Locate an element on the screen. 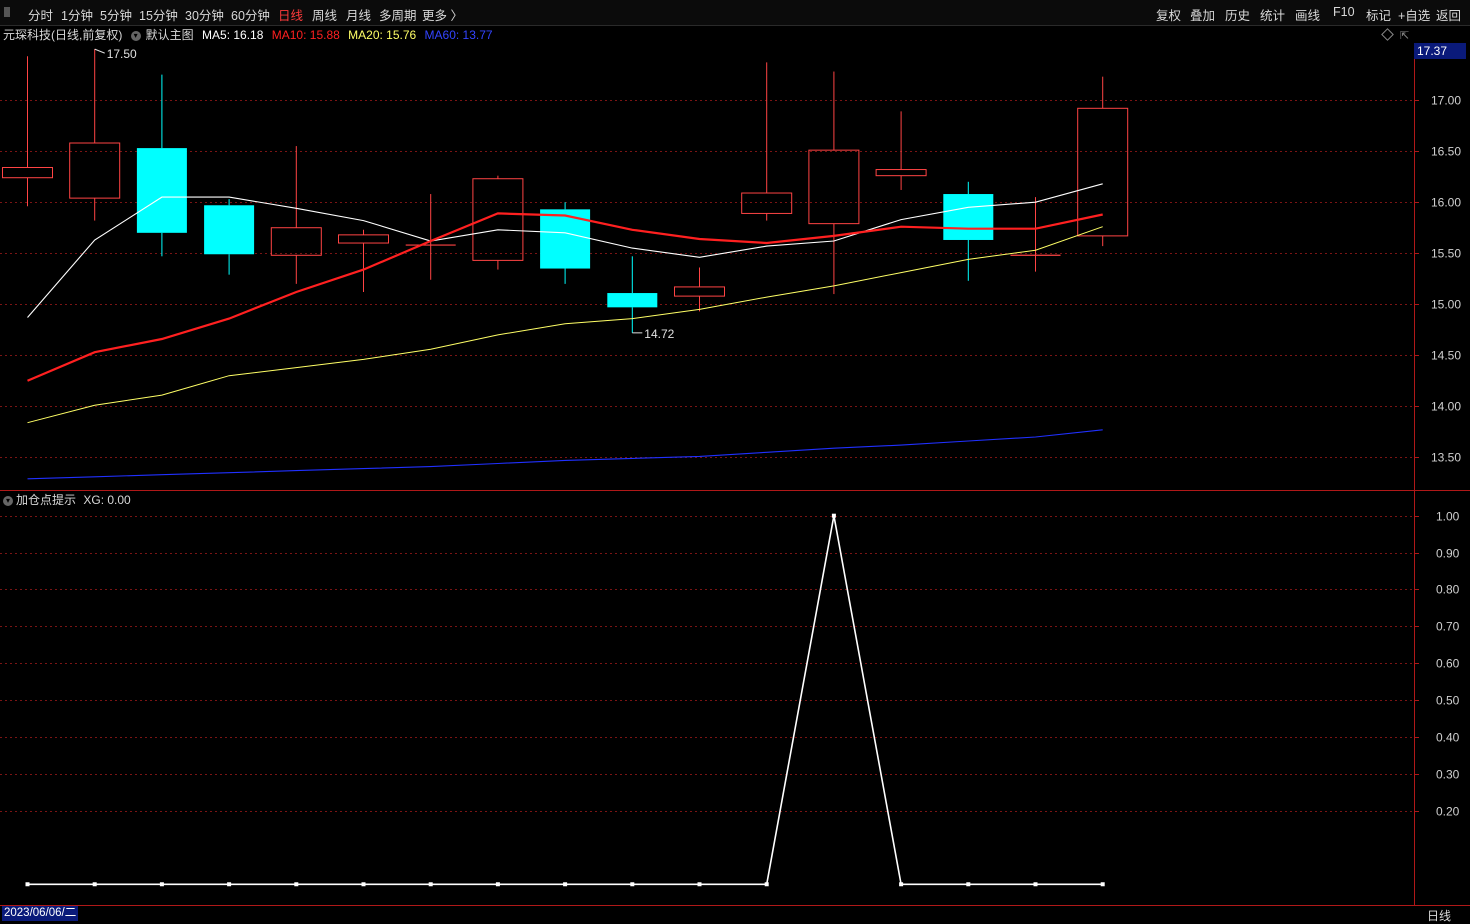 Image resolution: width=1470 pixels, height=924 pixels. y-tick-label: 0.50 is located at coordinates (1448, 701).